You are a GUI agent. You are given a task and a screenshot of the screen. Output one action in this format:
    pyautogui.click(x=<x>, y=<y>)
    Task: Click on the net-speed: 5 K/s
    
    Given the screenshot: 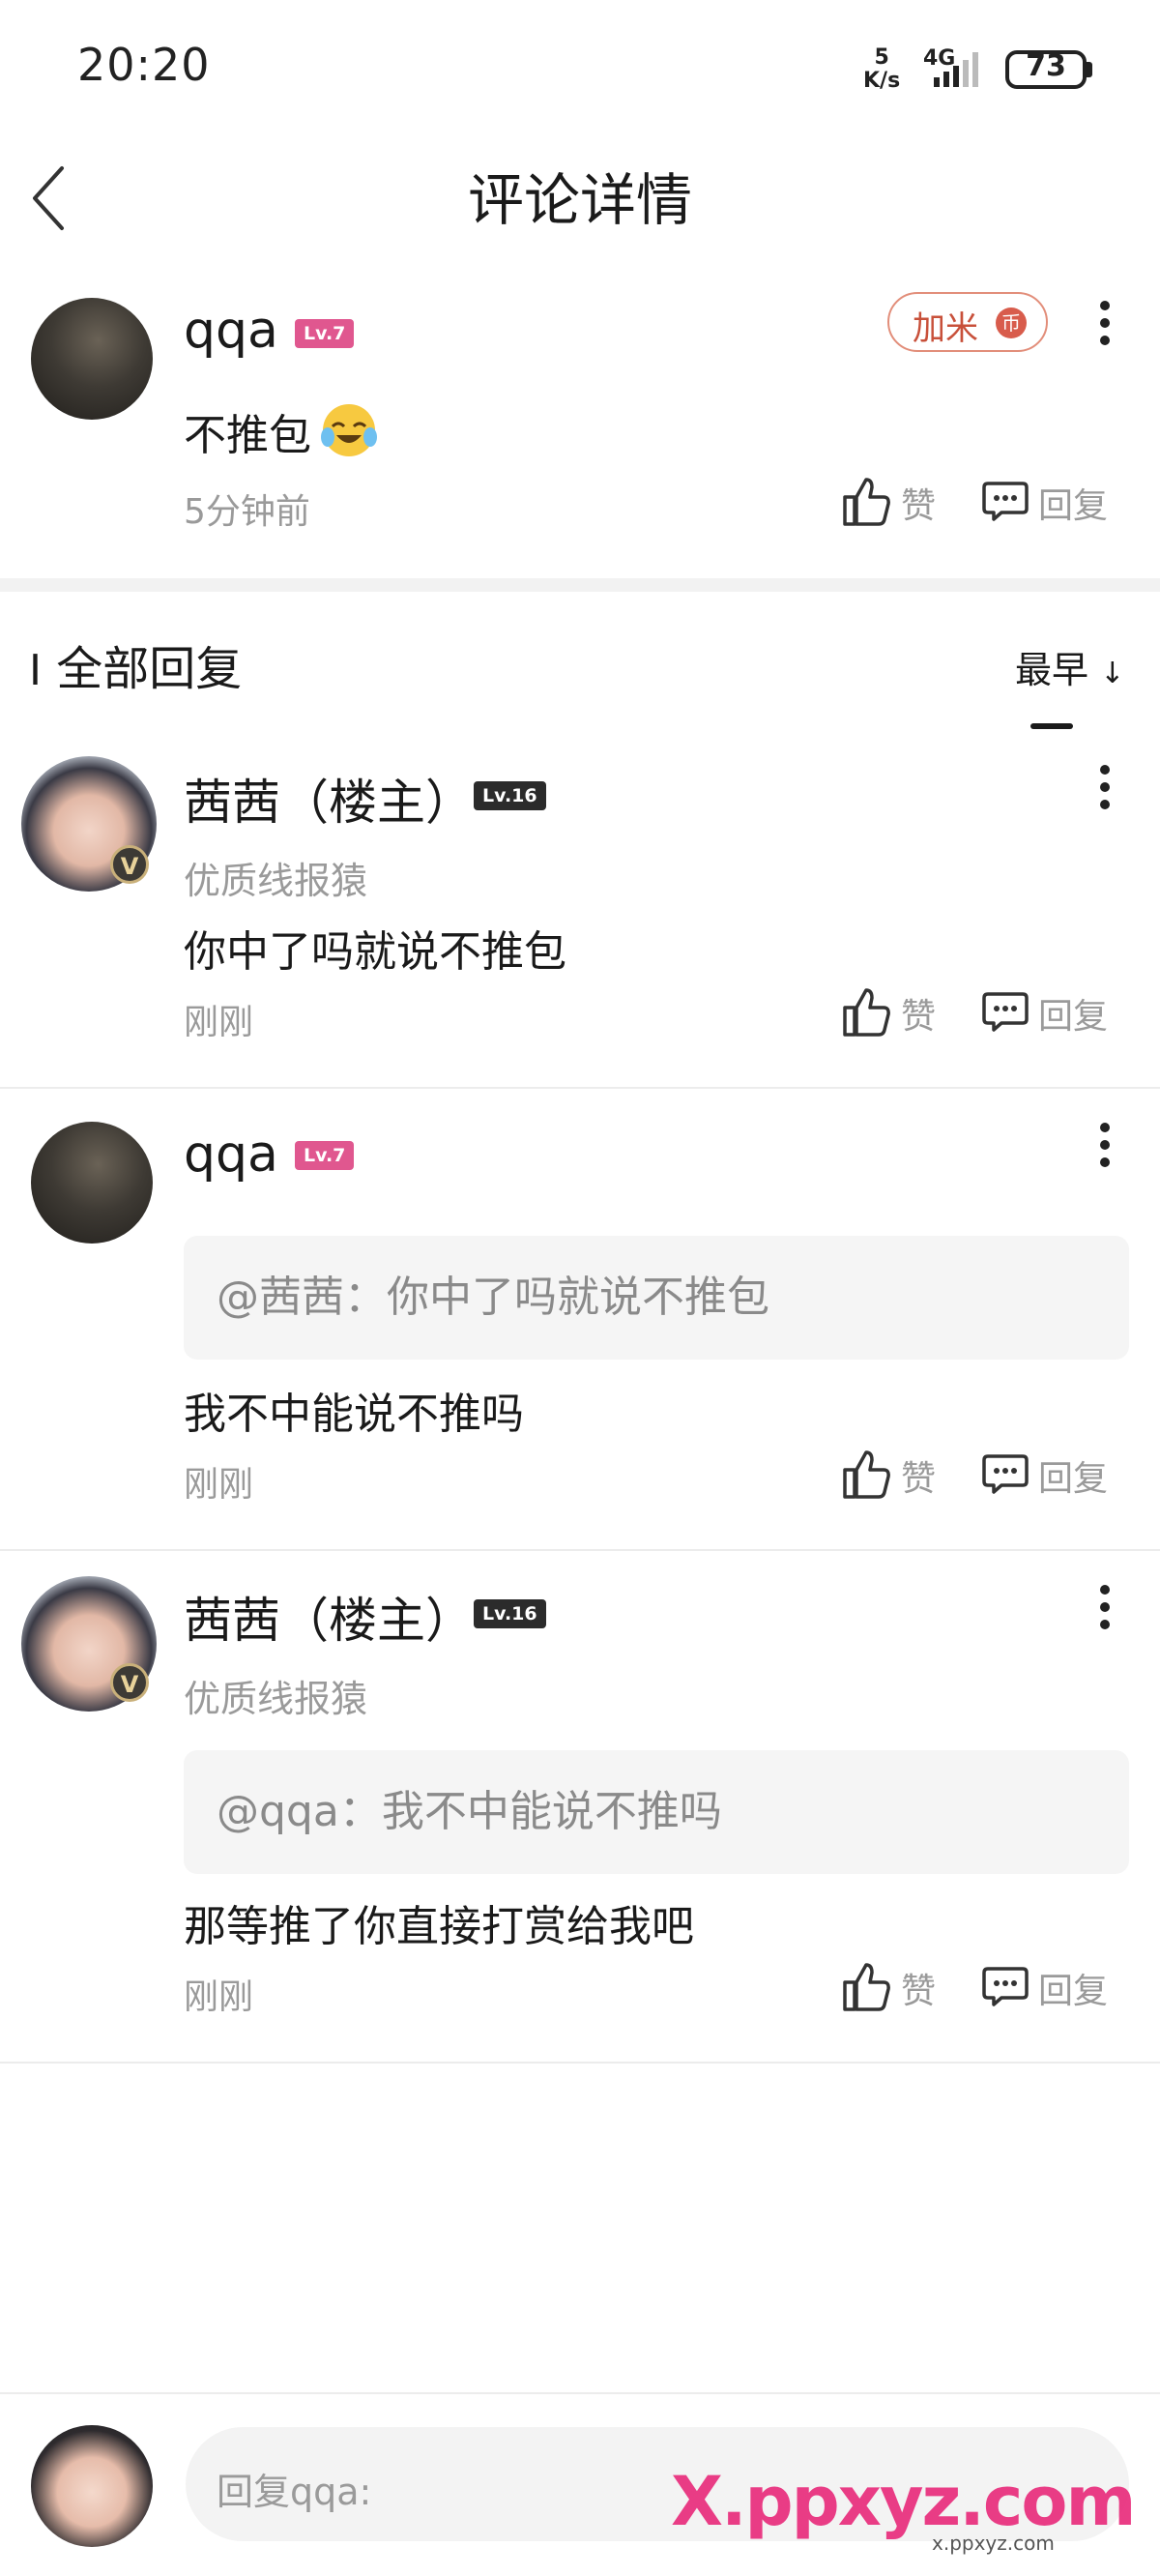 What is the action you would take?
    pyautogui.click(x=882, y=69)
    